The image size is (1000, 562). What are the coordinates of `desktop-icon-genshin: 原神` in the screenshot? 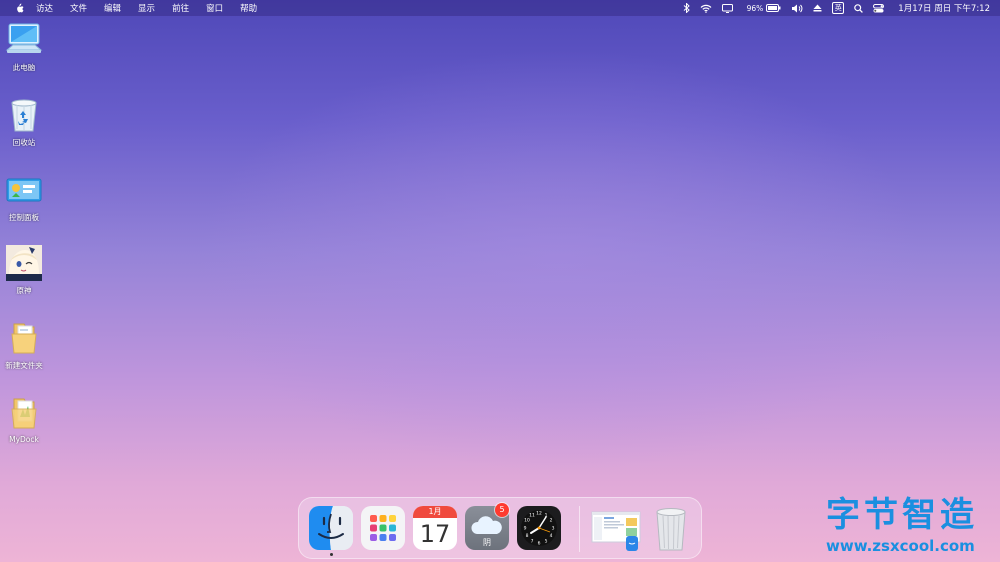 It's located at (24, 269).